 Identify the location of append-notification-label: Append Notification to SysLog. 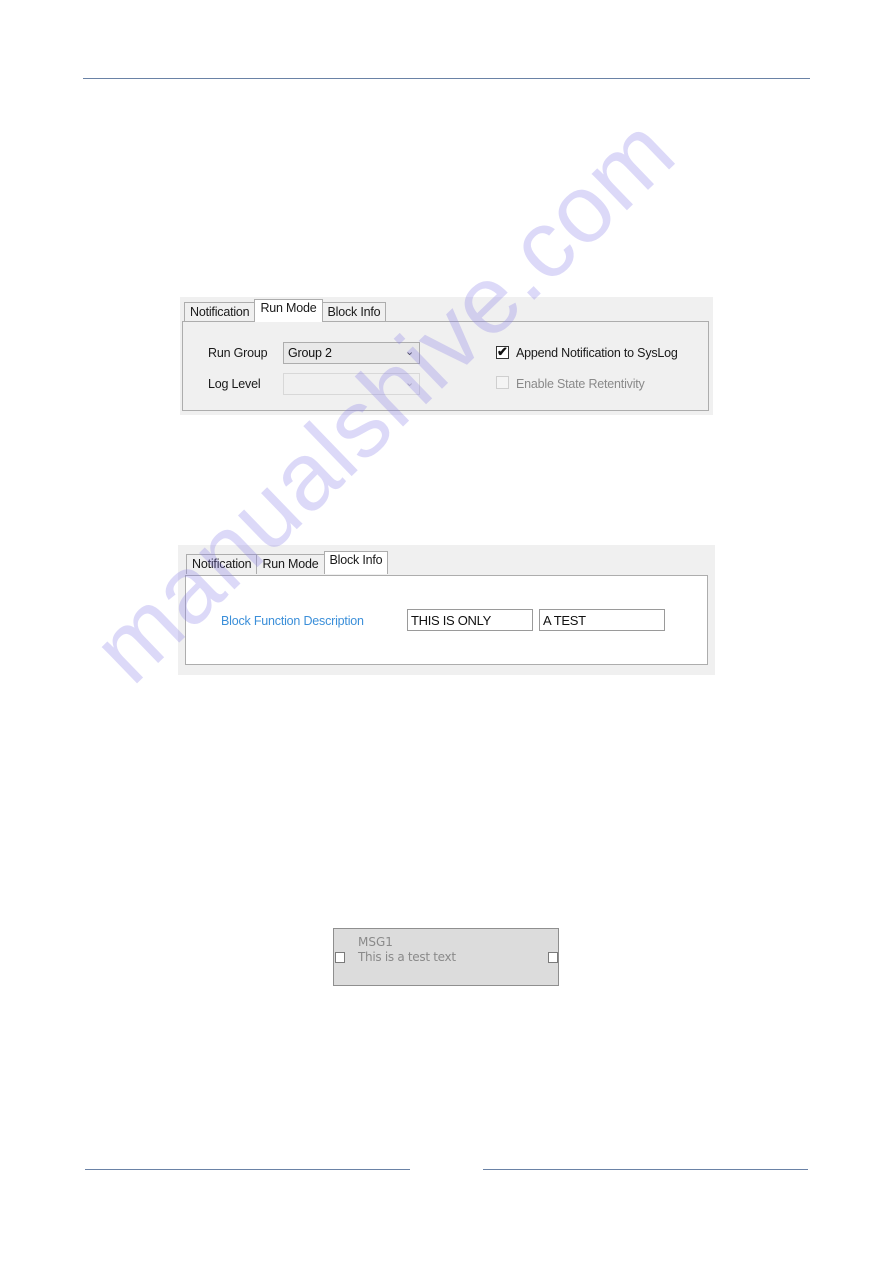
(597, 353).